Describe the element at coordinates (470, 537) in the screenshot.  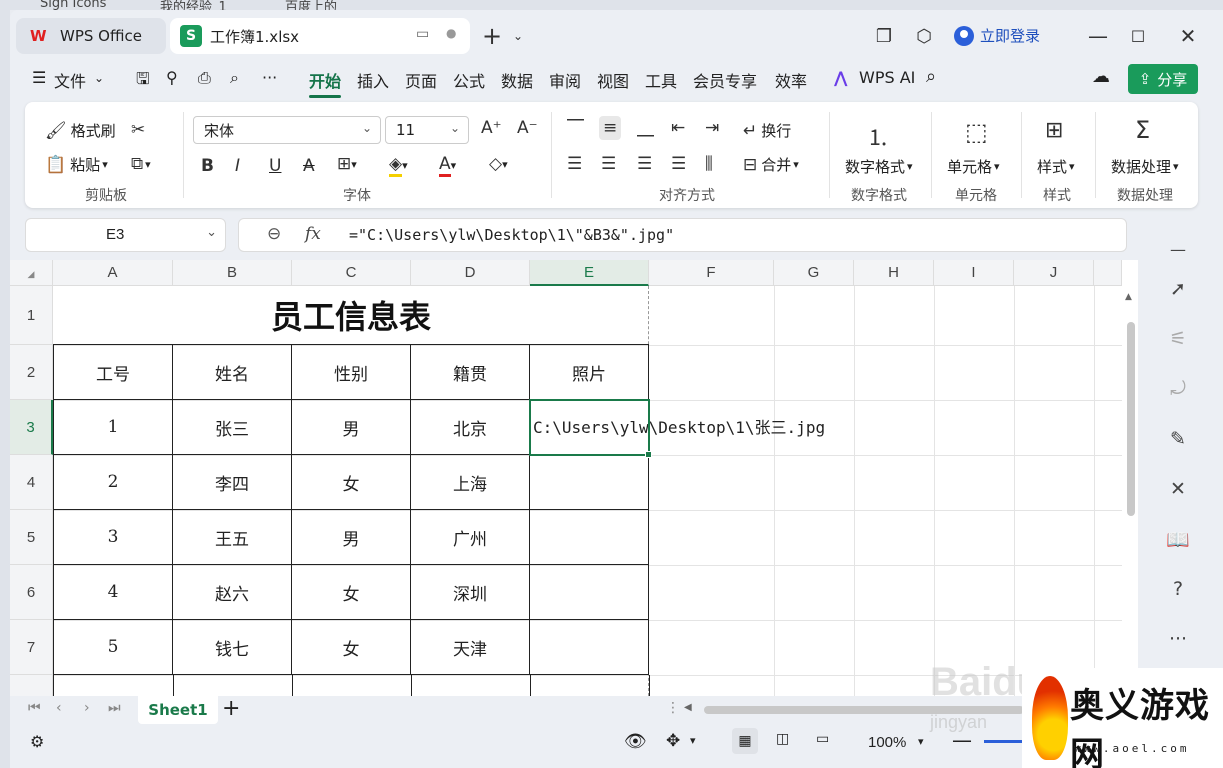
I see `table-cell: 广州` at that location.